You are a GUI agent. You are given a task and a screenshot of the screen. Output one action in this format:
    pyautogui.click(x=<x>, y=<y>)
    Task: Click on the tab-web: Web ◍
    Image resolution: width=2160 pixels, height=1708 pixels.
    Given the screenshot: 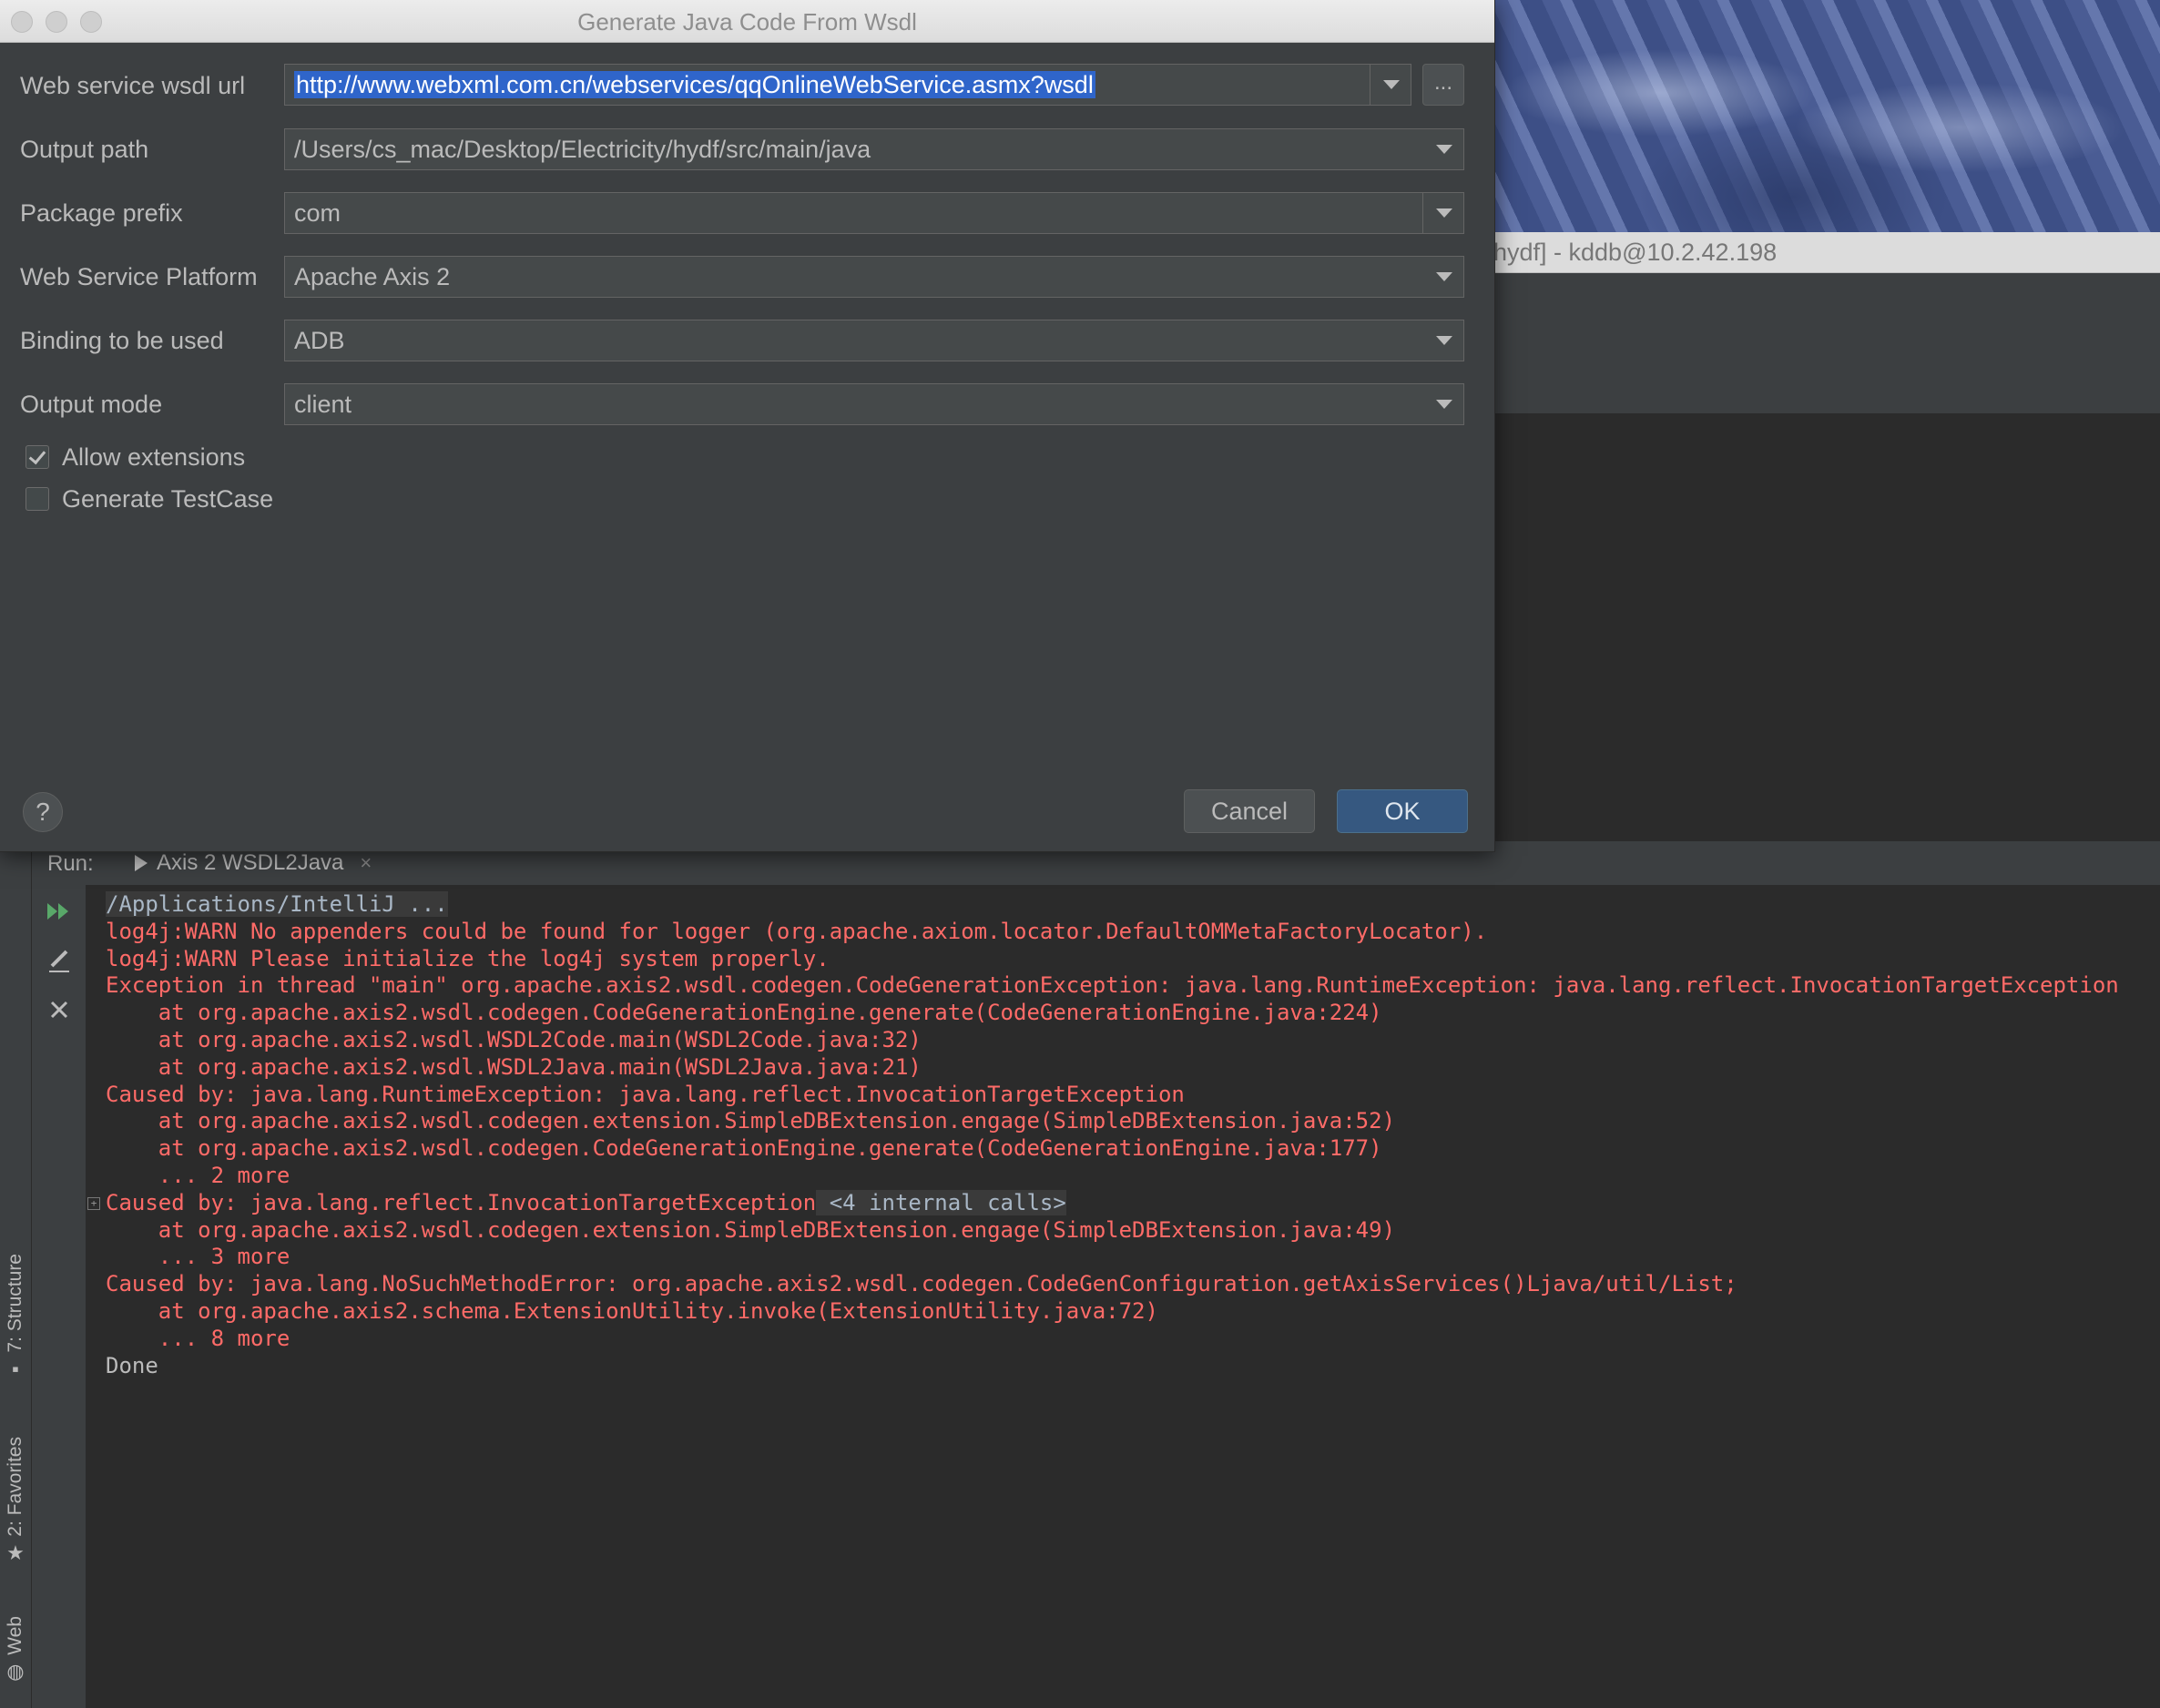 What is the action you would take?
    pyautogui.click(x=15, y=1648)
    